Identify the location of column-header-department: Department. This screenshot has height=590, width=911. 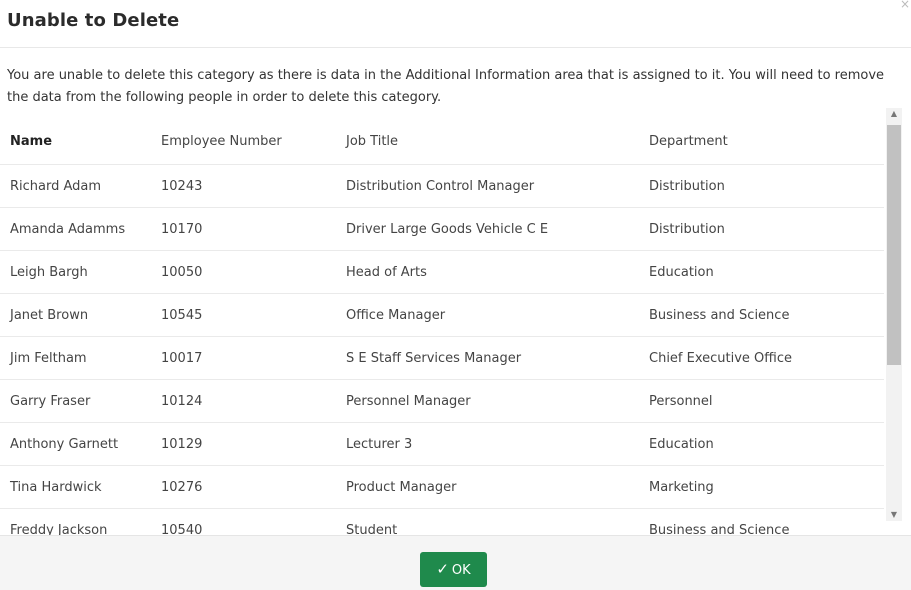
(688, 141).